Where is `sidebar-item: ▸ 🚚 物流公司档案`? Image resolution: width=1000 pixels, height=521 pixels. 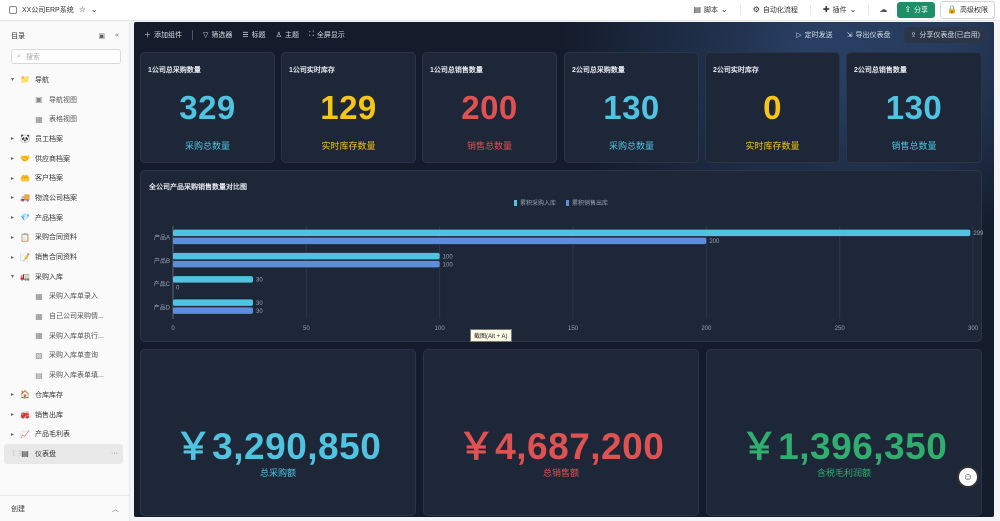 sidebar-item: ▸ 🚚 物流公司档案 is located at coordinates (64, 198).